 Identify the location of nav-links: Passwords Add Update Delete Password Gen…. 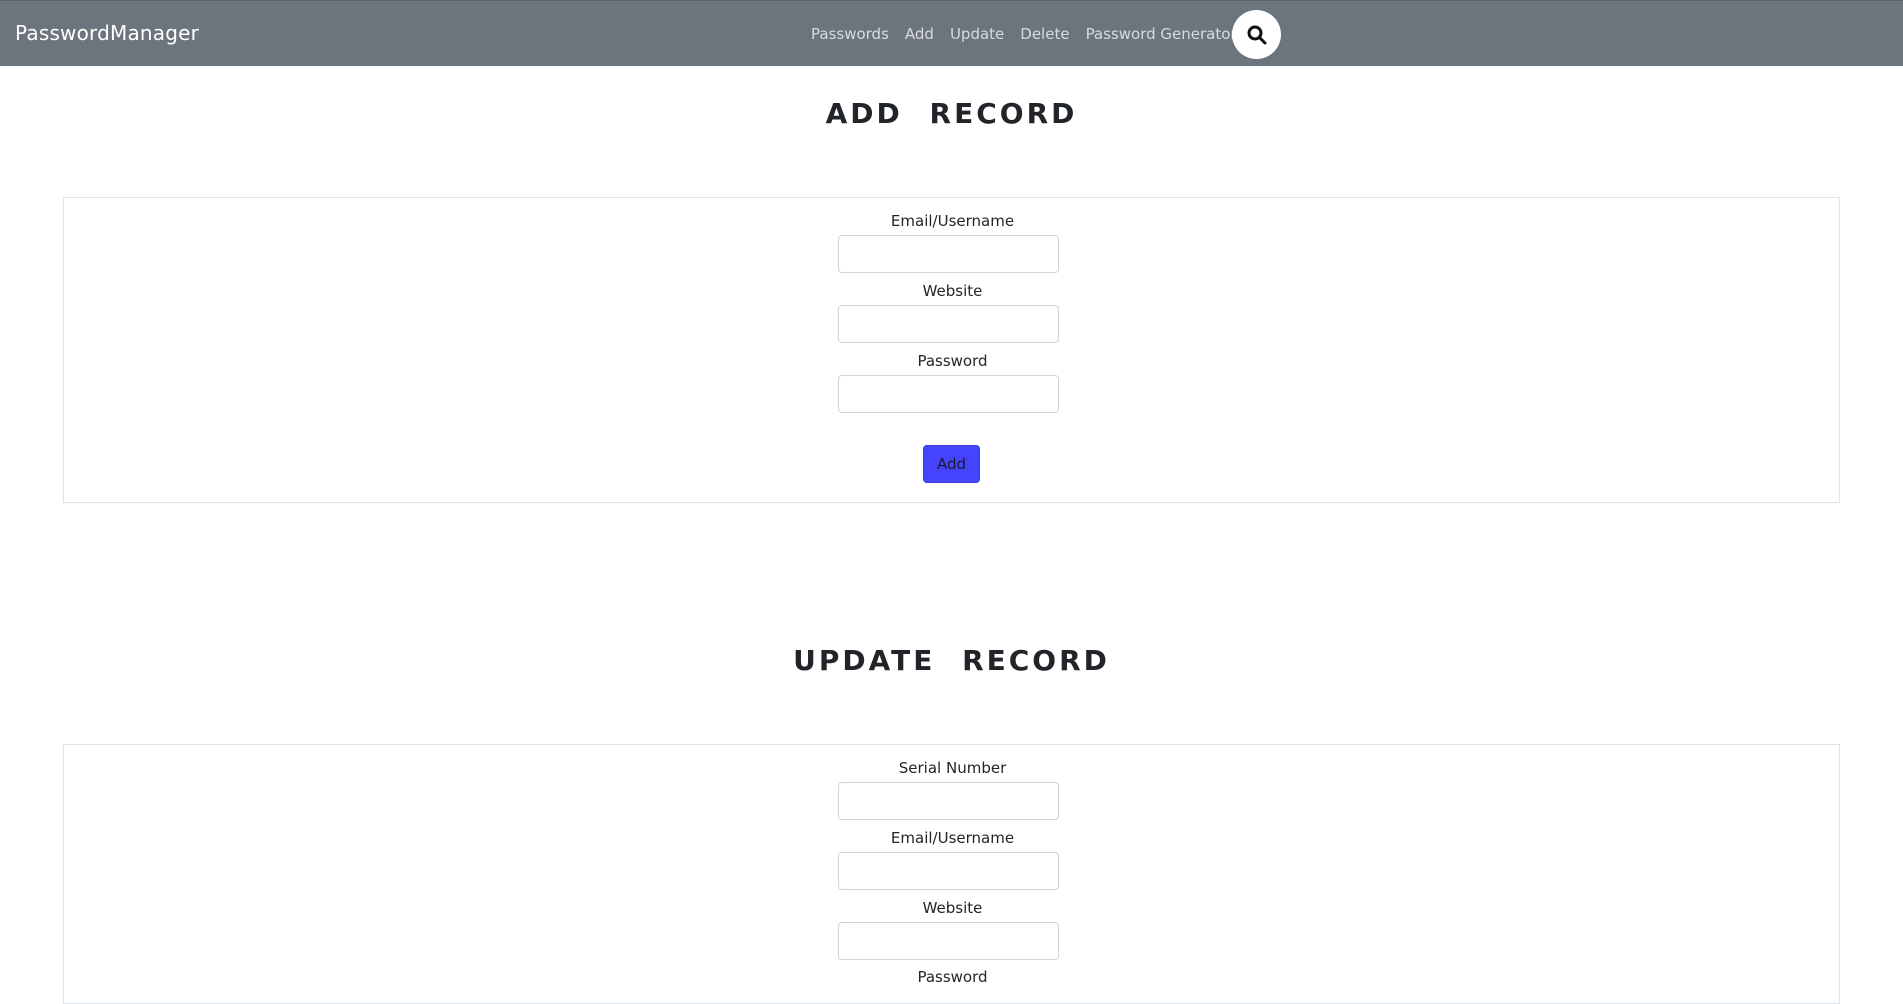
(1032, 34).